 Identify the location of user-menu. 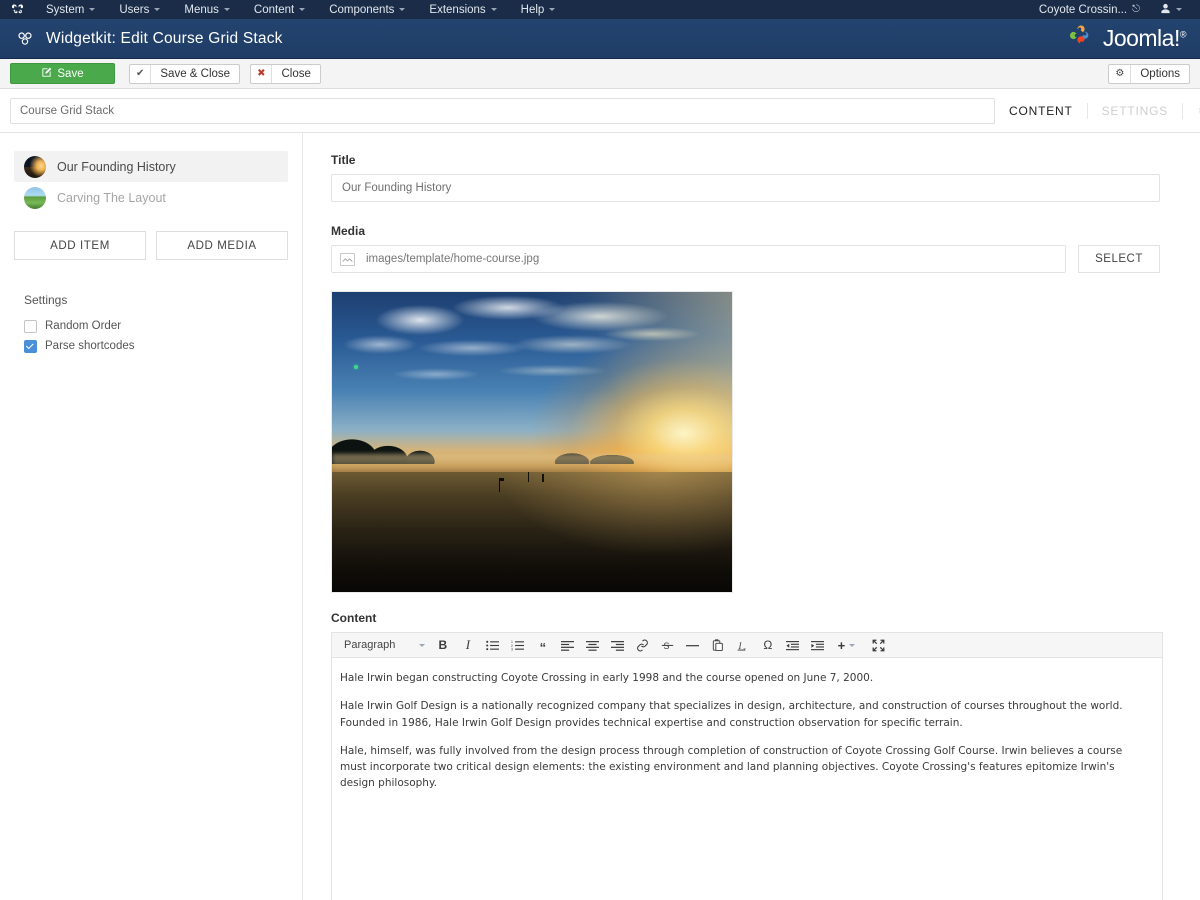
(1171, 10).